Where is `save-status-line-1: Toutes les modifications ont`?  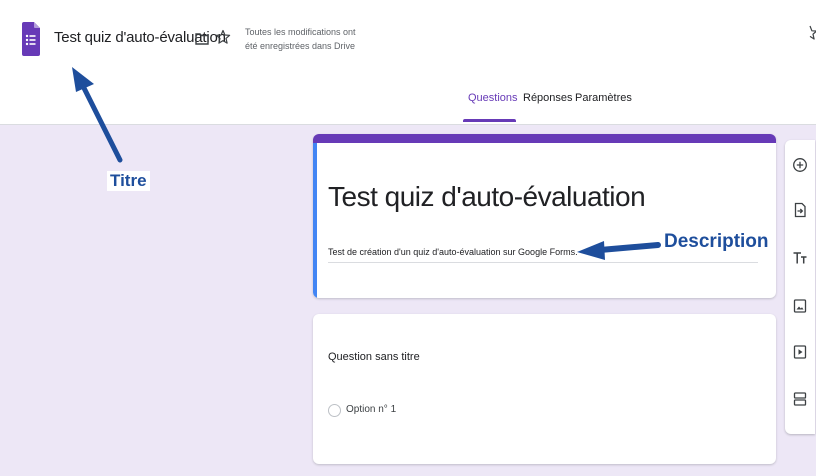 save-status-line-1: Toutes les modifications ont is located at coordinates (300, 32).